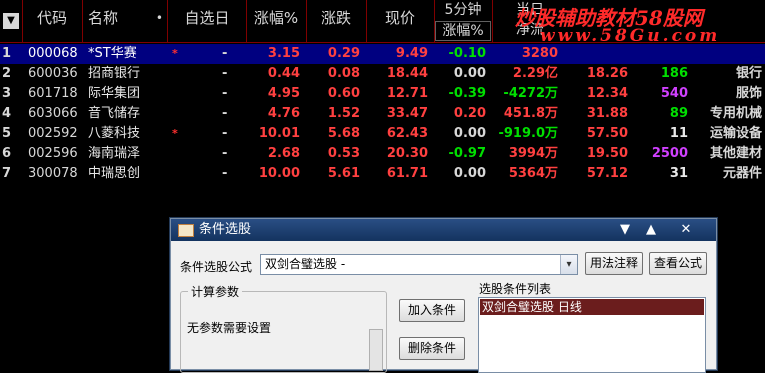  I want to click on cell-code: 603066, so click(53, 113).